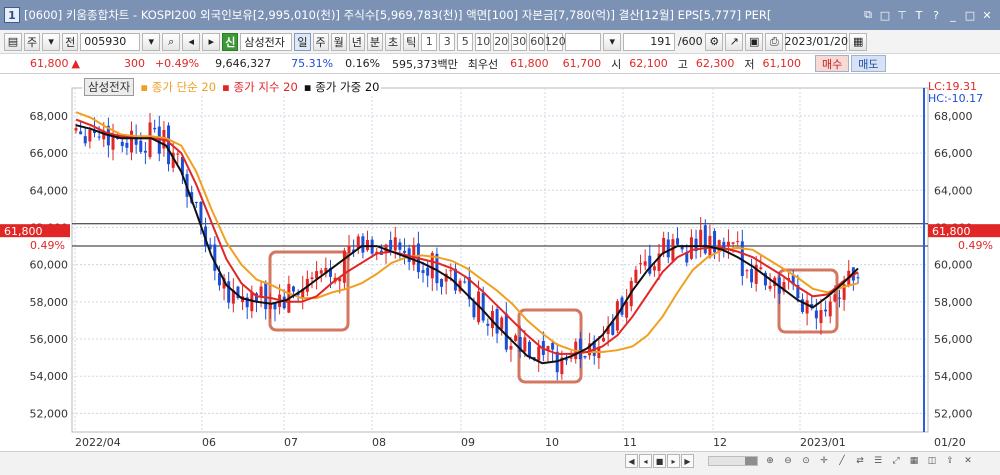  I want to click on timeframe-tick-button: 틱, so click(411, 41).